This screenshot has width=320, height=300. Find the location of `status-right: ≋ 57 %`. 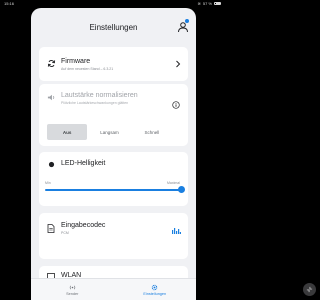

status-right: ≋ 57 % is located at coordinates (209, 3).